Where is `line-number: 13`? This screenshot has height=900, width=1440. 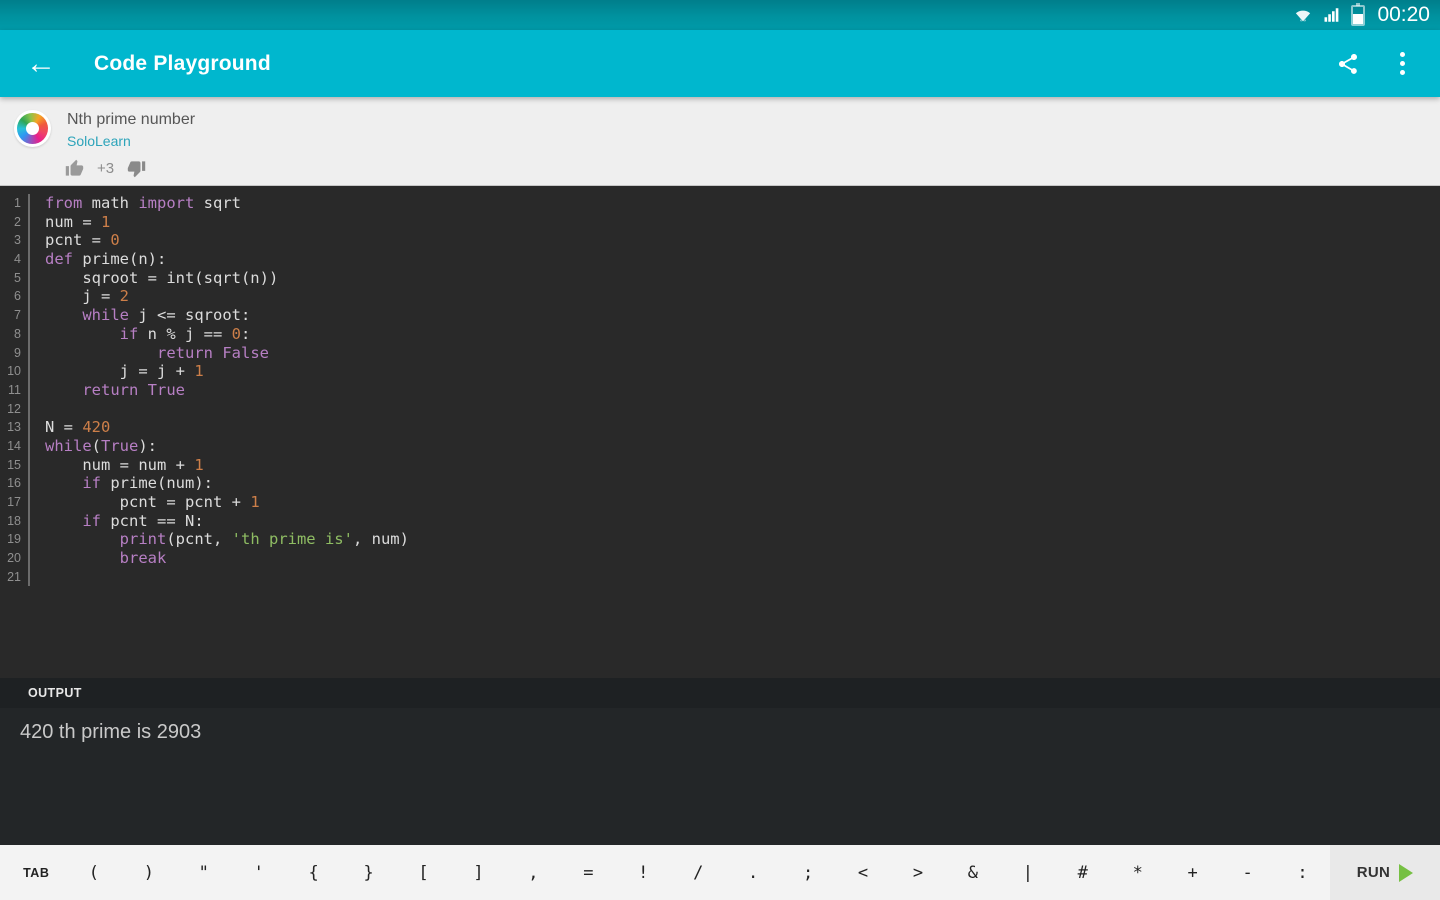 line-number: 13 is located at coordinates (15, 427).